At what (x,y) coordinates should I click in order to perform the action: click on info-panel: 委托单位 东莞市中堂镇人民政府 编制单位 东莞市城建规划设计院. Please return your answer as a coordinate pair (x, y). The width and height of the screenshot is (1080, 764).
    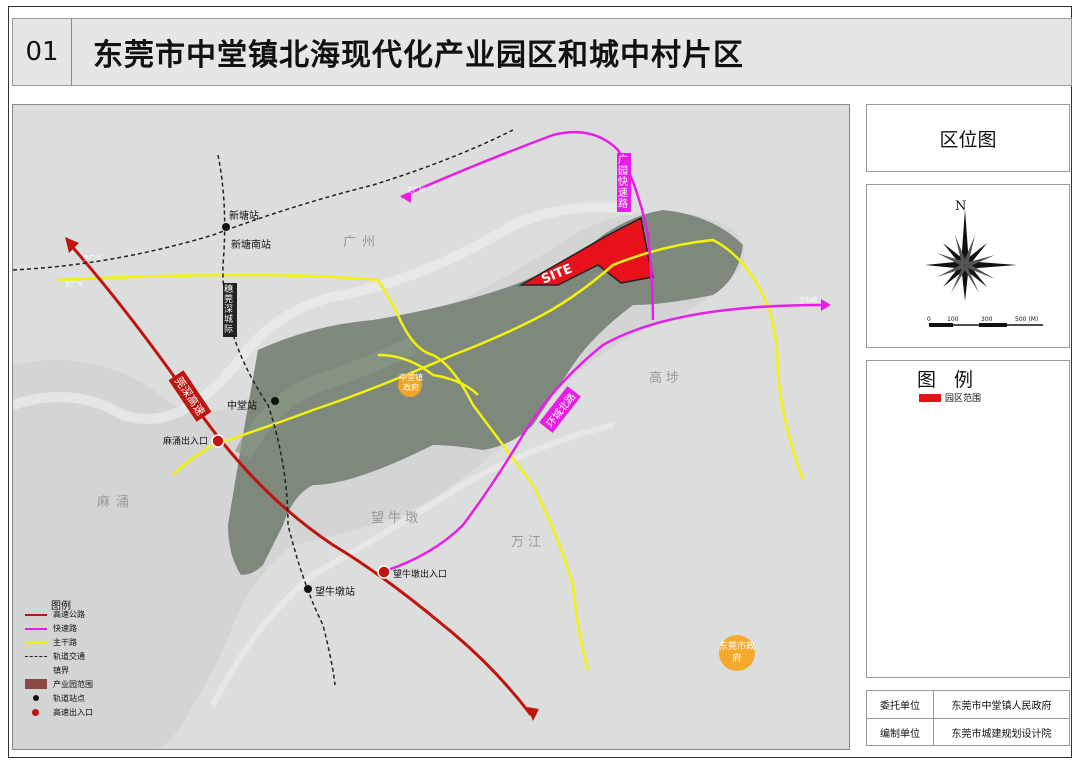
    Looking at the image, I should click on (968, 718).